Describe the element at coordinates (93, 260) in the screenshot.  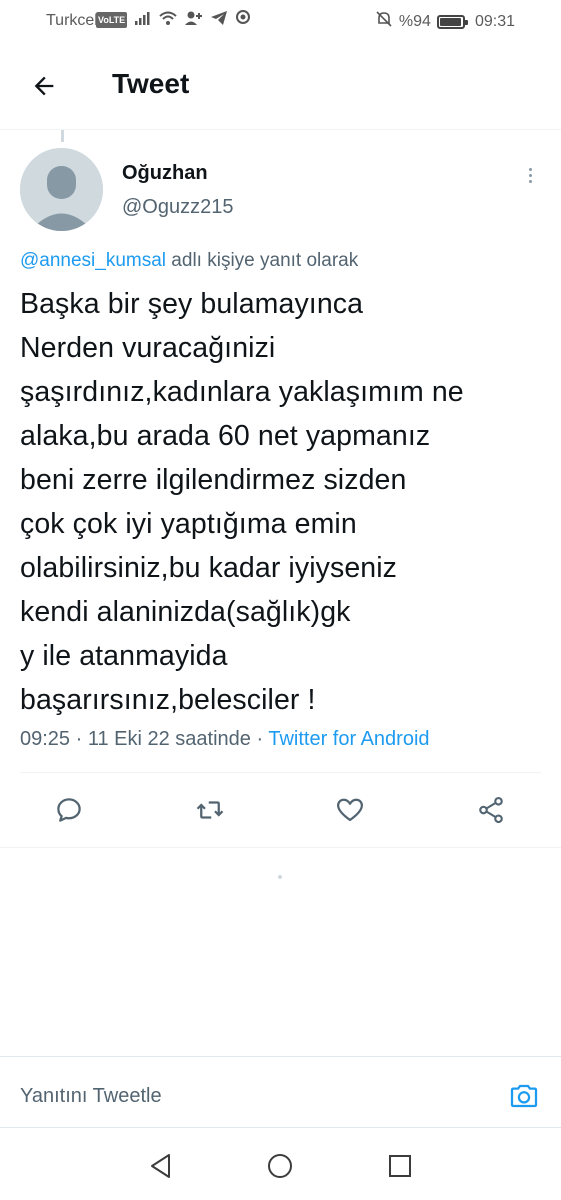
I see `reply-mention-link: @annesi_kumsal` at that location.